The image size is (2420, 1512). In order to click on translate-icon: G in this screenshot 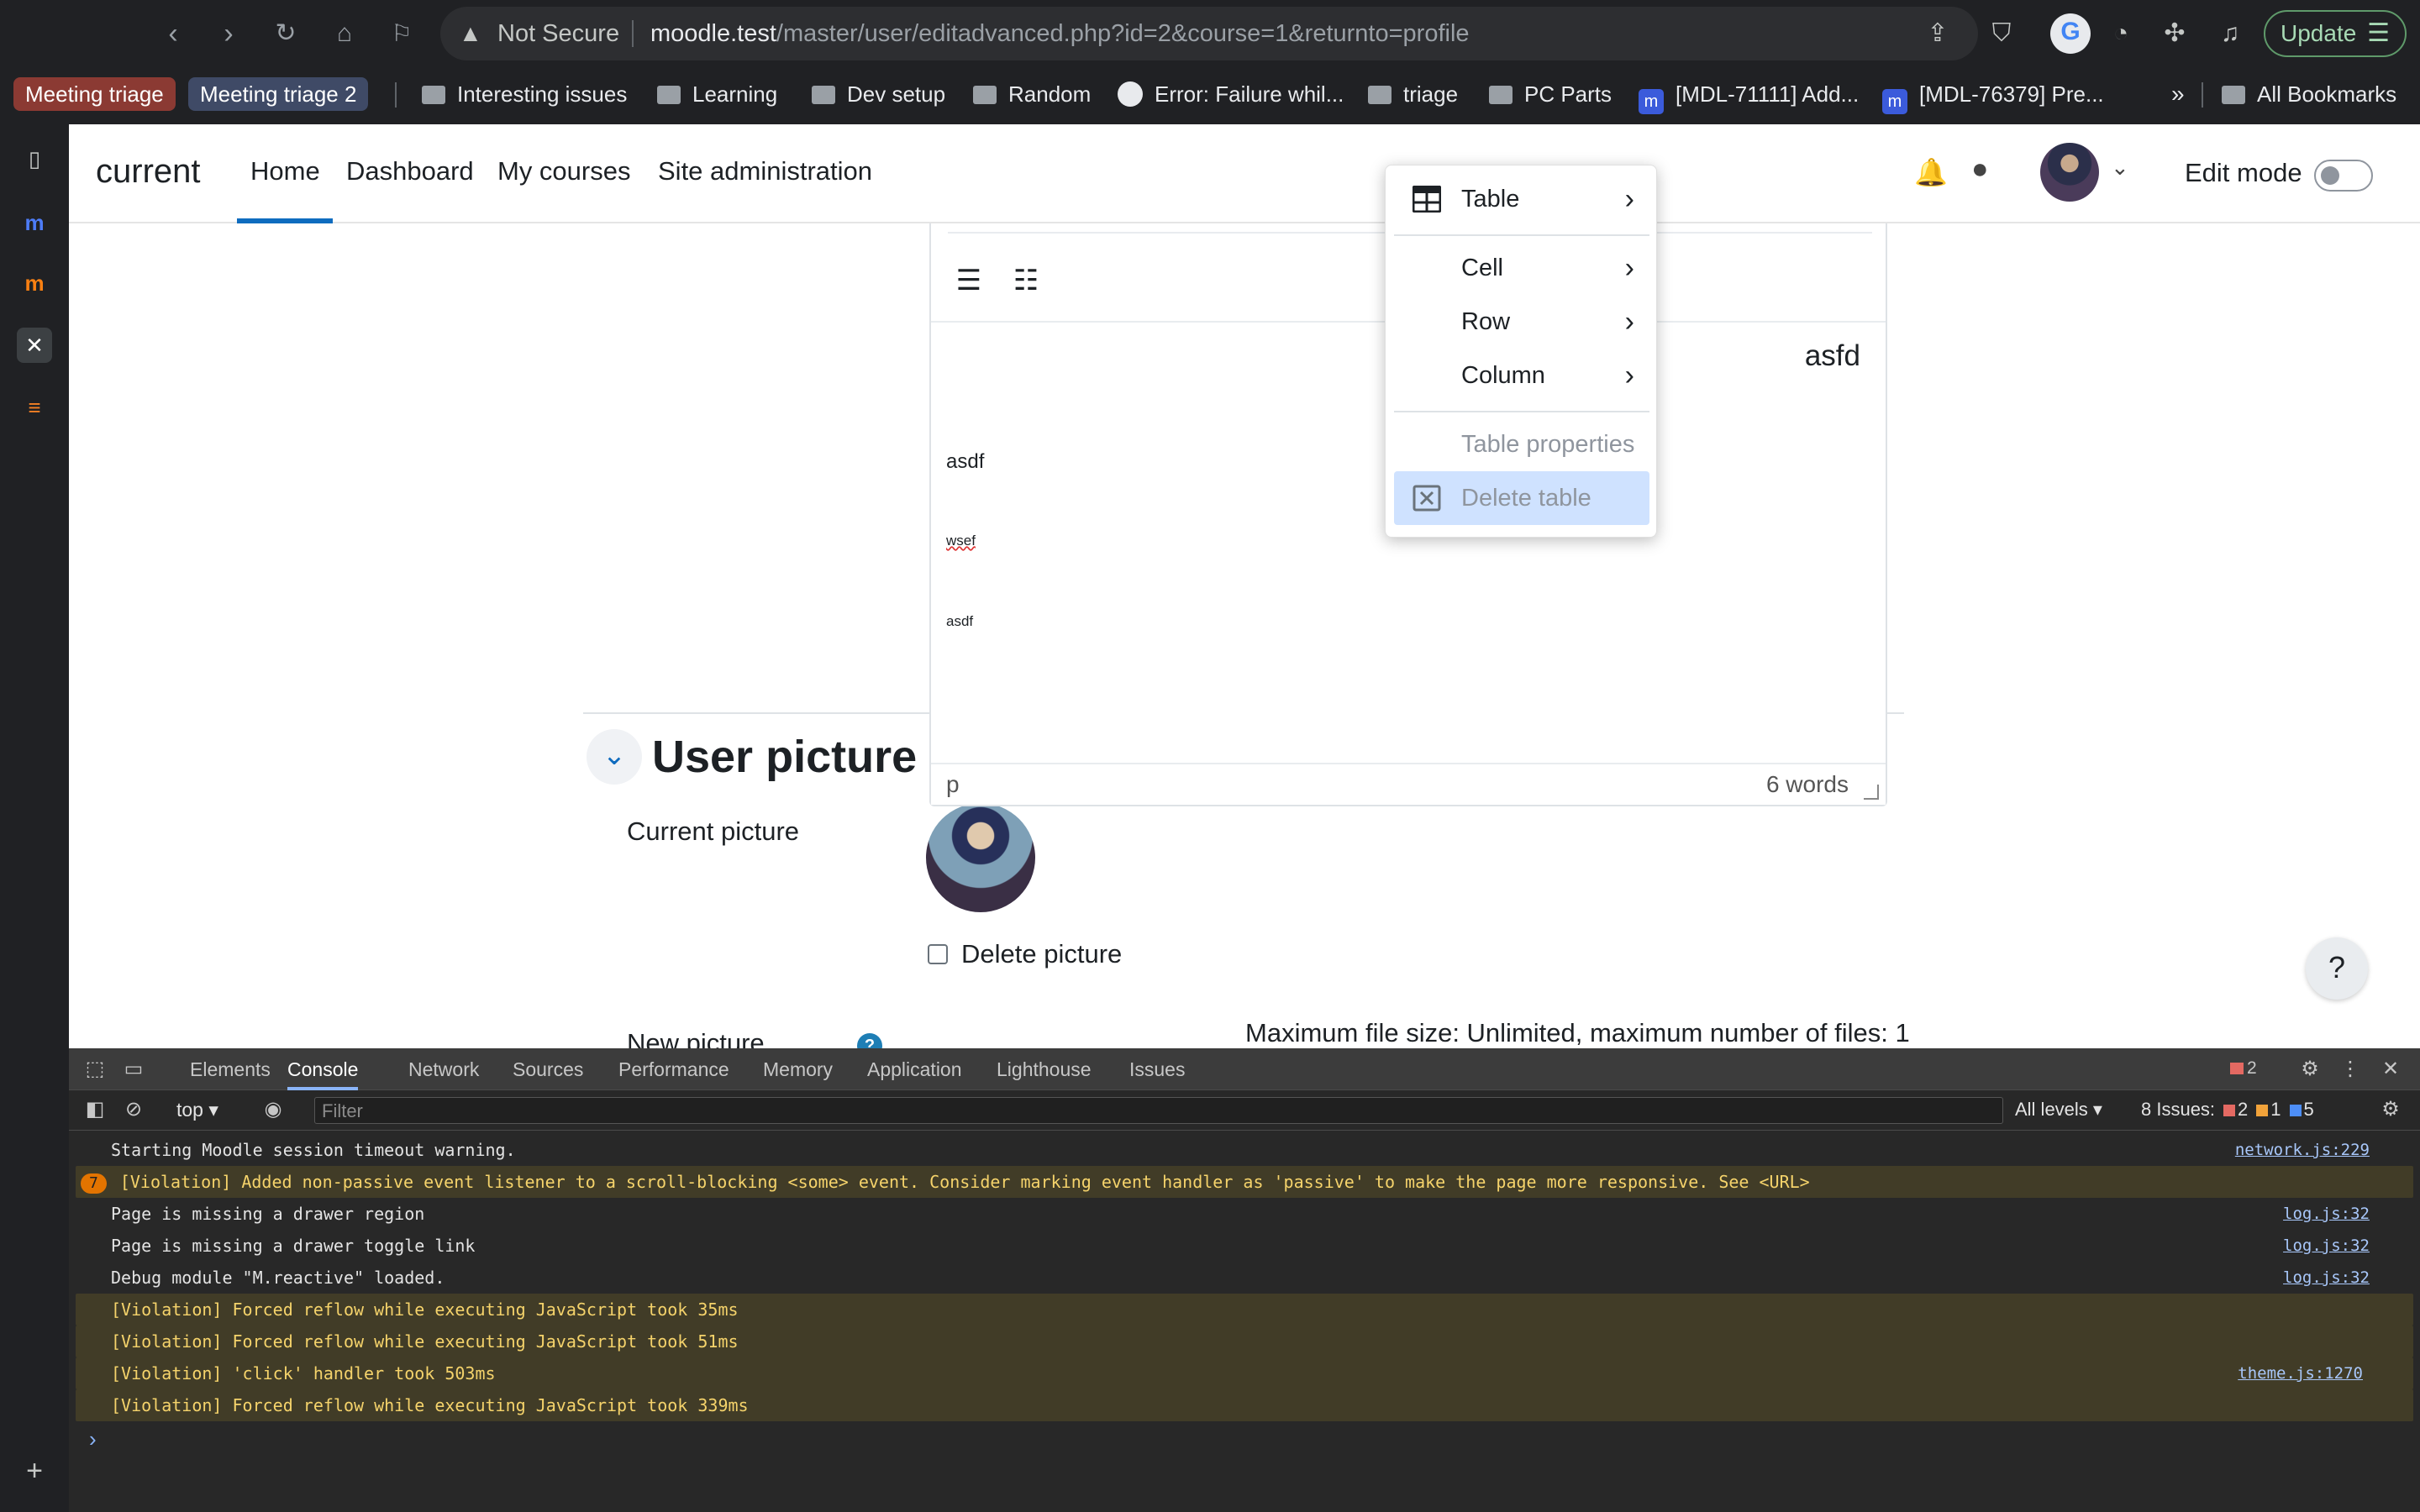, I will do `click(2070, 33)`.